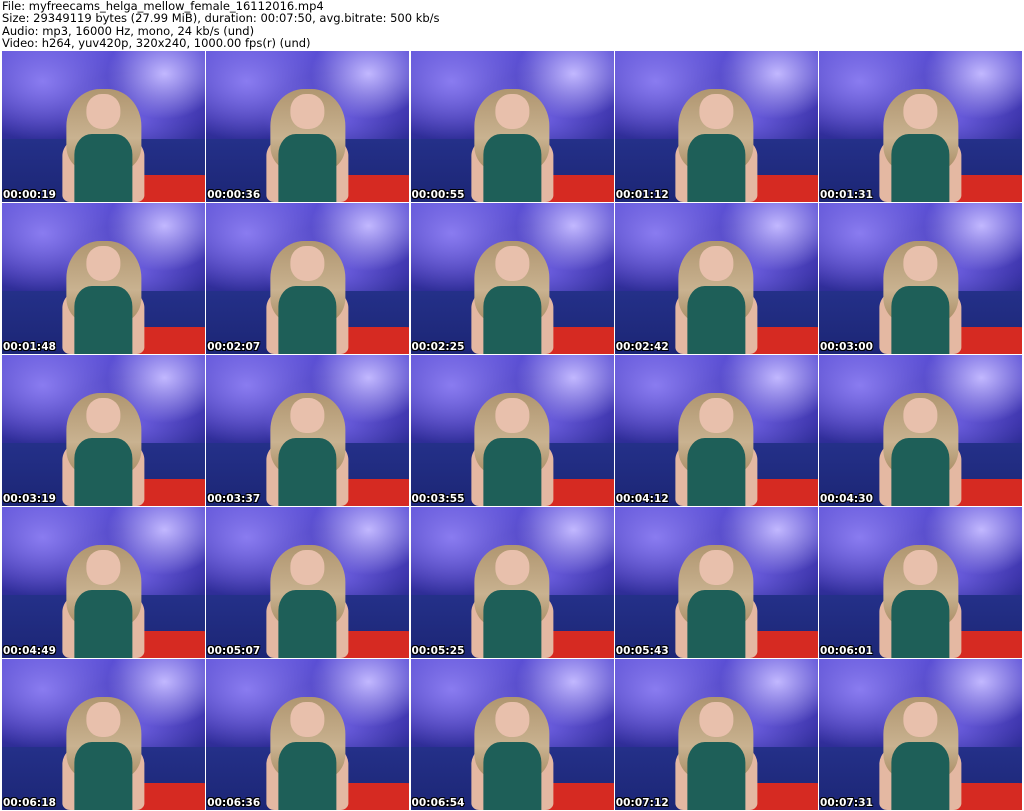 This screenshot has width=1024, height=811. Describe the element at coordinates (847, 651) in the screenshot. I see `timestamp-label: 00:06:01` at that location.